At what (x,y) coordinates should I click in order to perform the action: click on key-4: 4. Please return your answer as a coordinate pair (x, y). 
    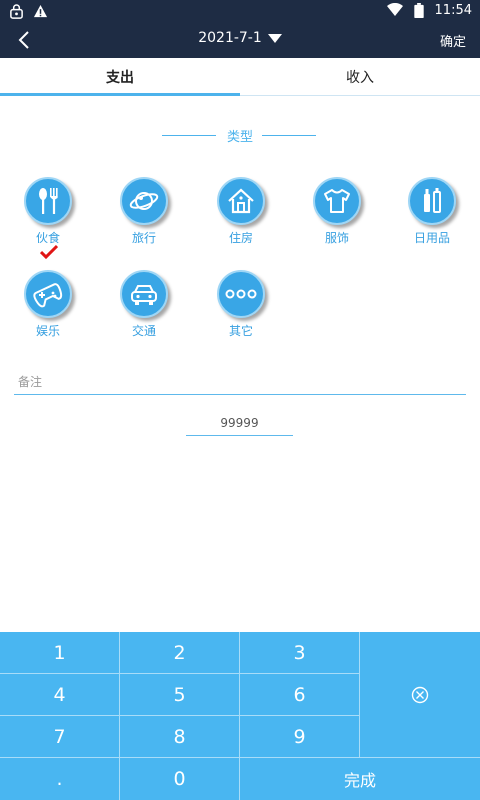
    Looking at the image, I should click on (60, 695).